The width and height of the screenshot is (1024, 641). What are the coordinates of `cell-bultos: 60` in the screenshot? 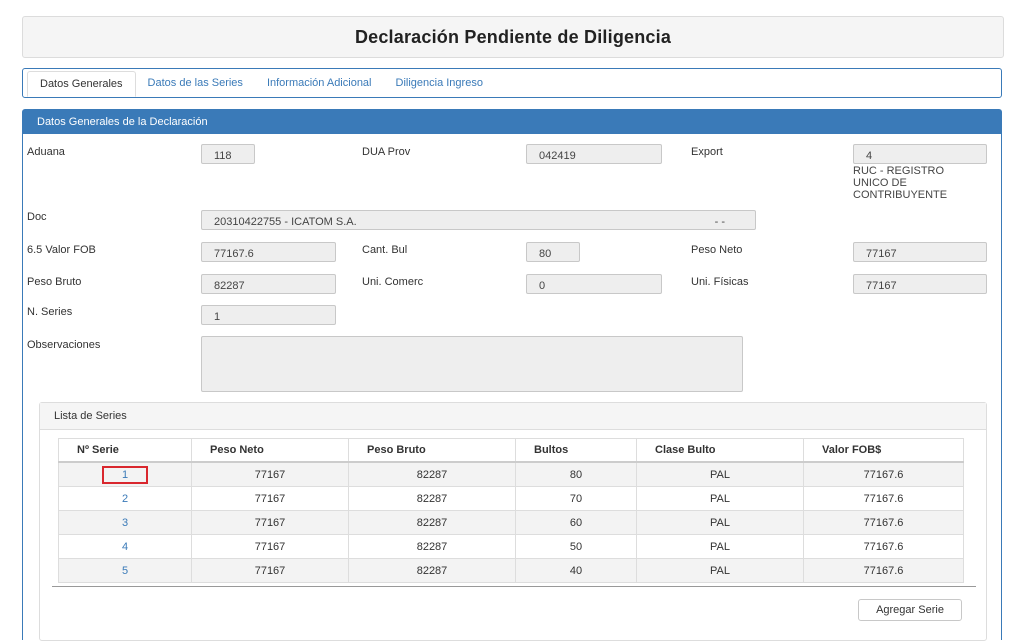 It's located at (576, 522).